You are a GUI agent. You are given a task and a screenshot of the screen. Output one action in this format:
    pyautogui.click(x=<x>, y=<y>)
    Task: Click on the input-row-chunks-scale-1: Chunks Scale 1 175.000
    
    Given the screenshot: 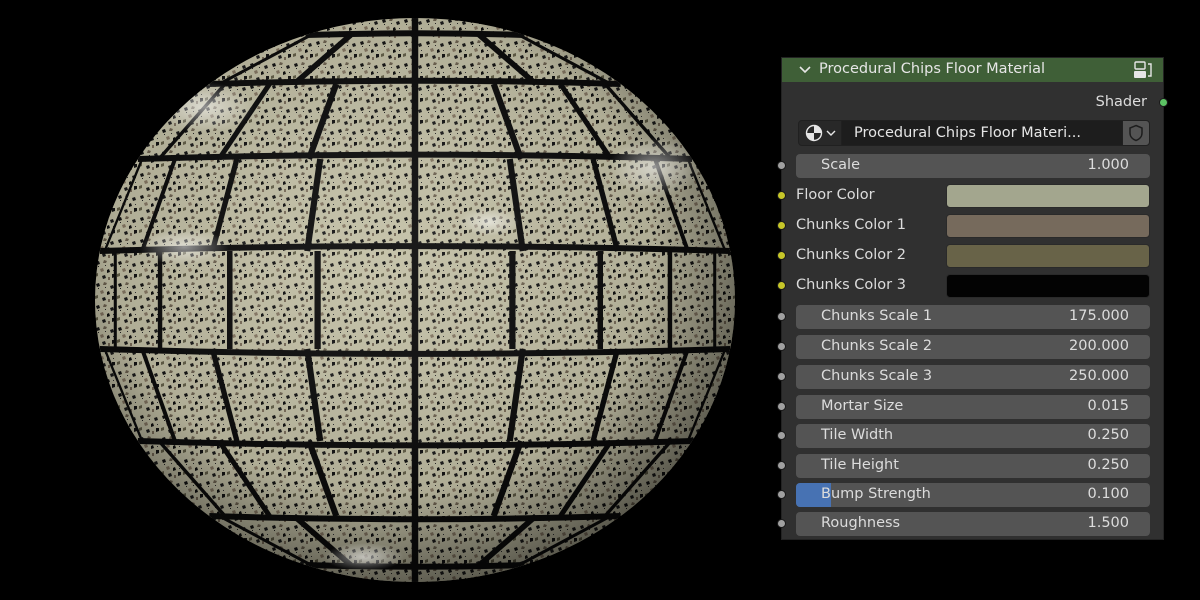 What is the action you would take?
    pyautogui.click(x=970, y=317)
    